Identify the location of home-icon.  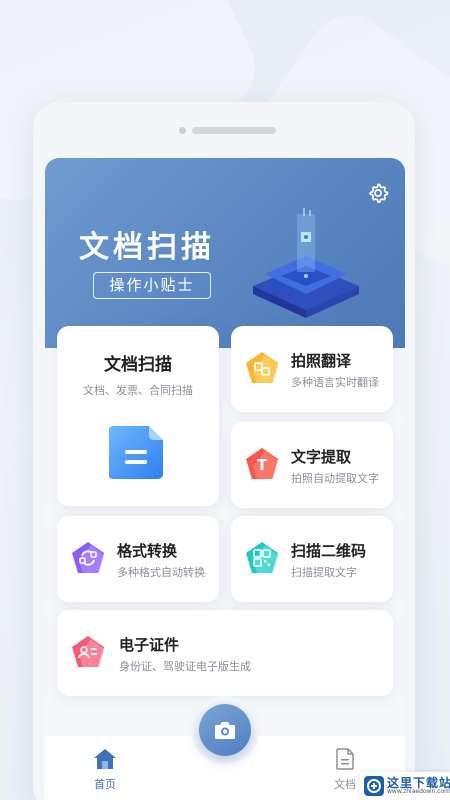
(105, 759).